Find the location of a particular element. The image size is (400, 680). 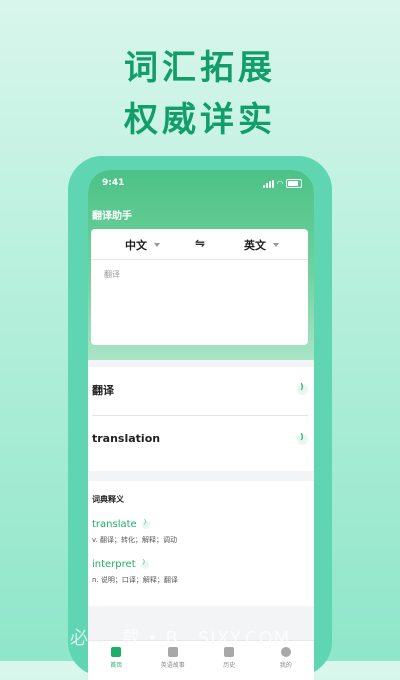

tab-label: 历史 is located at coordinates (229, 665).